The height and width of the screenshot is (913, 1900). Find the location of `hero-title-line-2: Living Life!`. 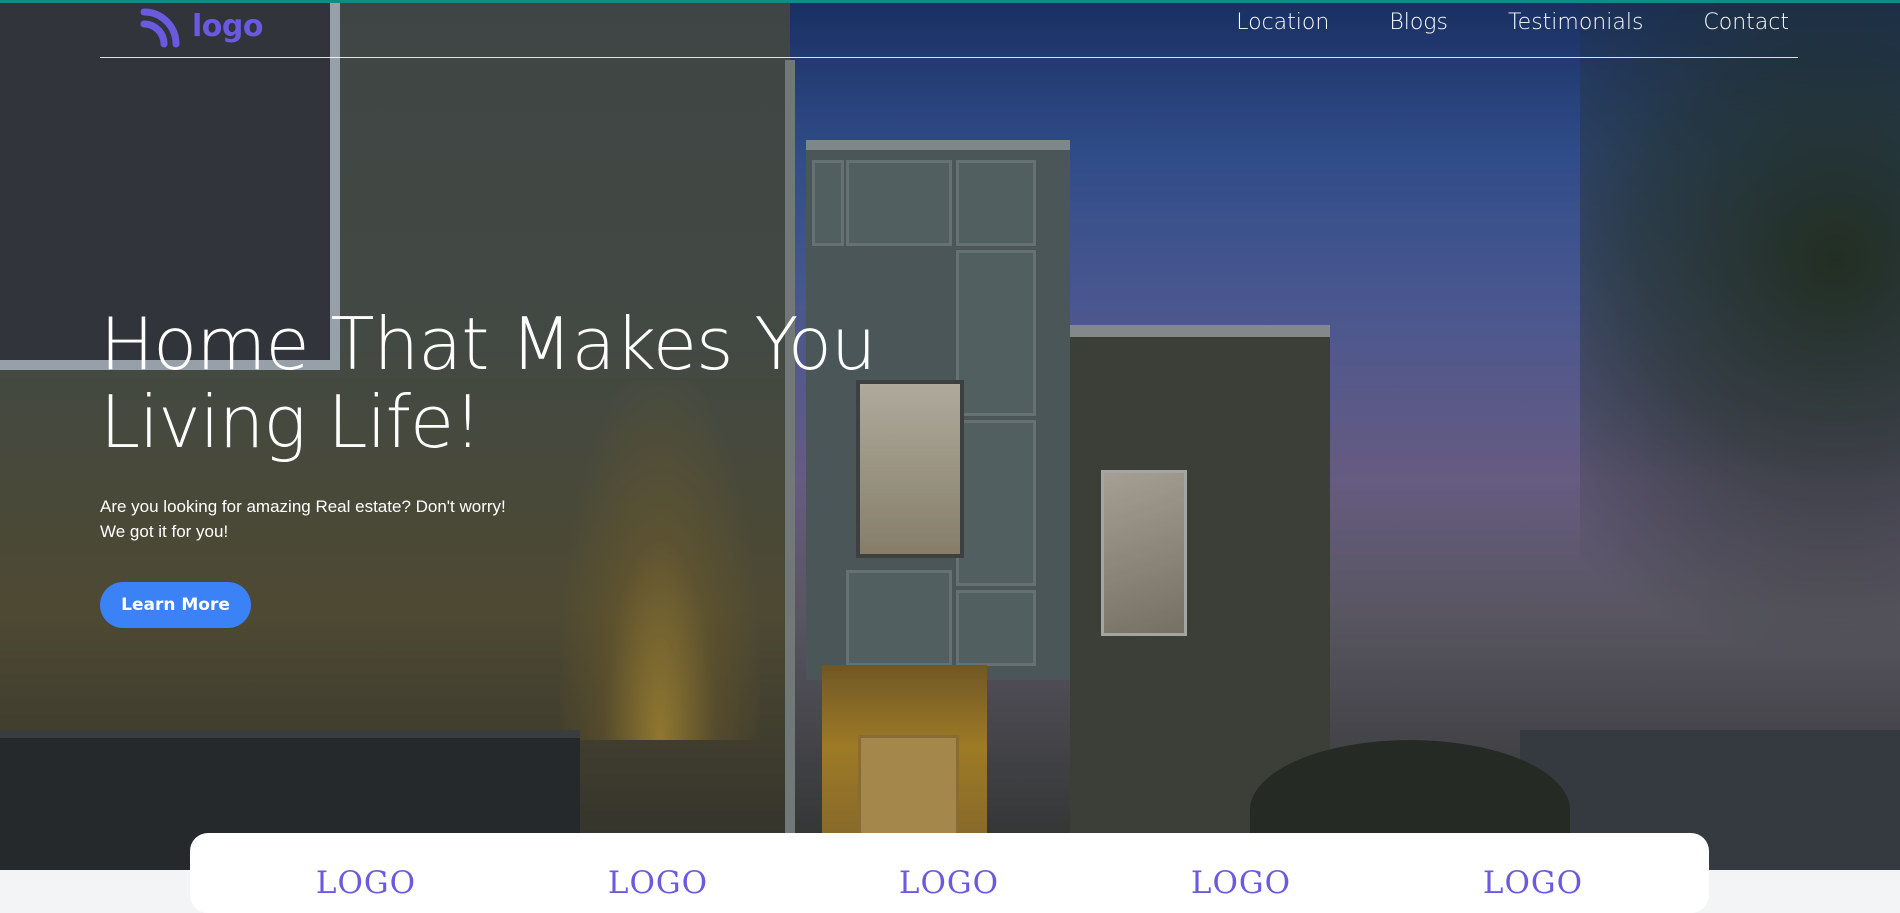

hero-title-line-2: Living Life! is located at coordinates (291, 422).